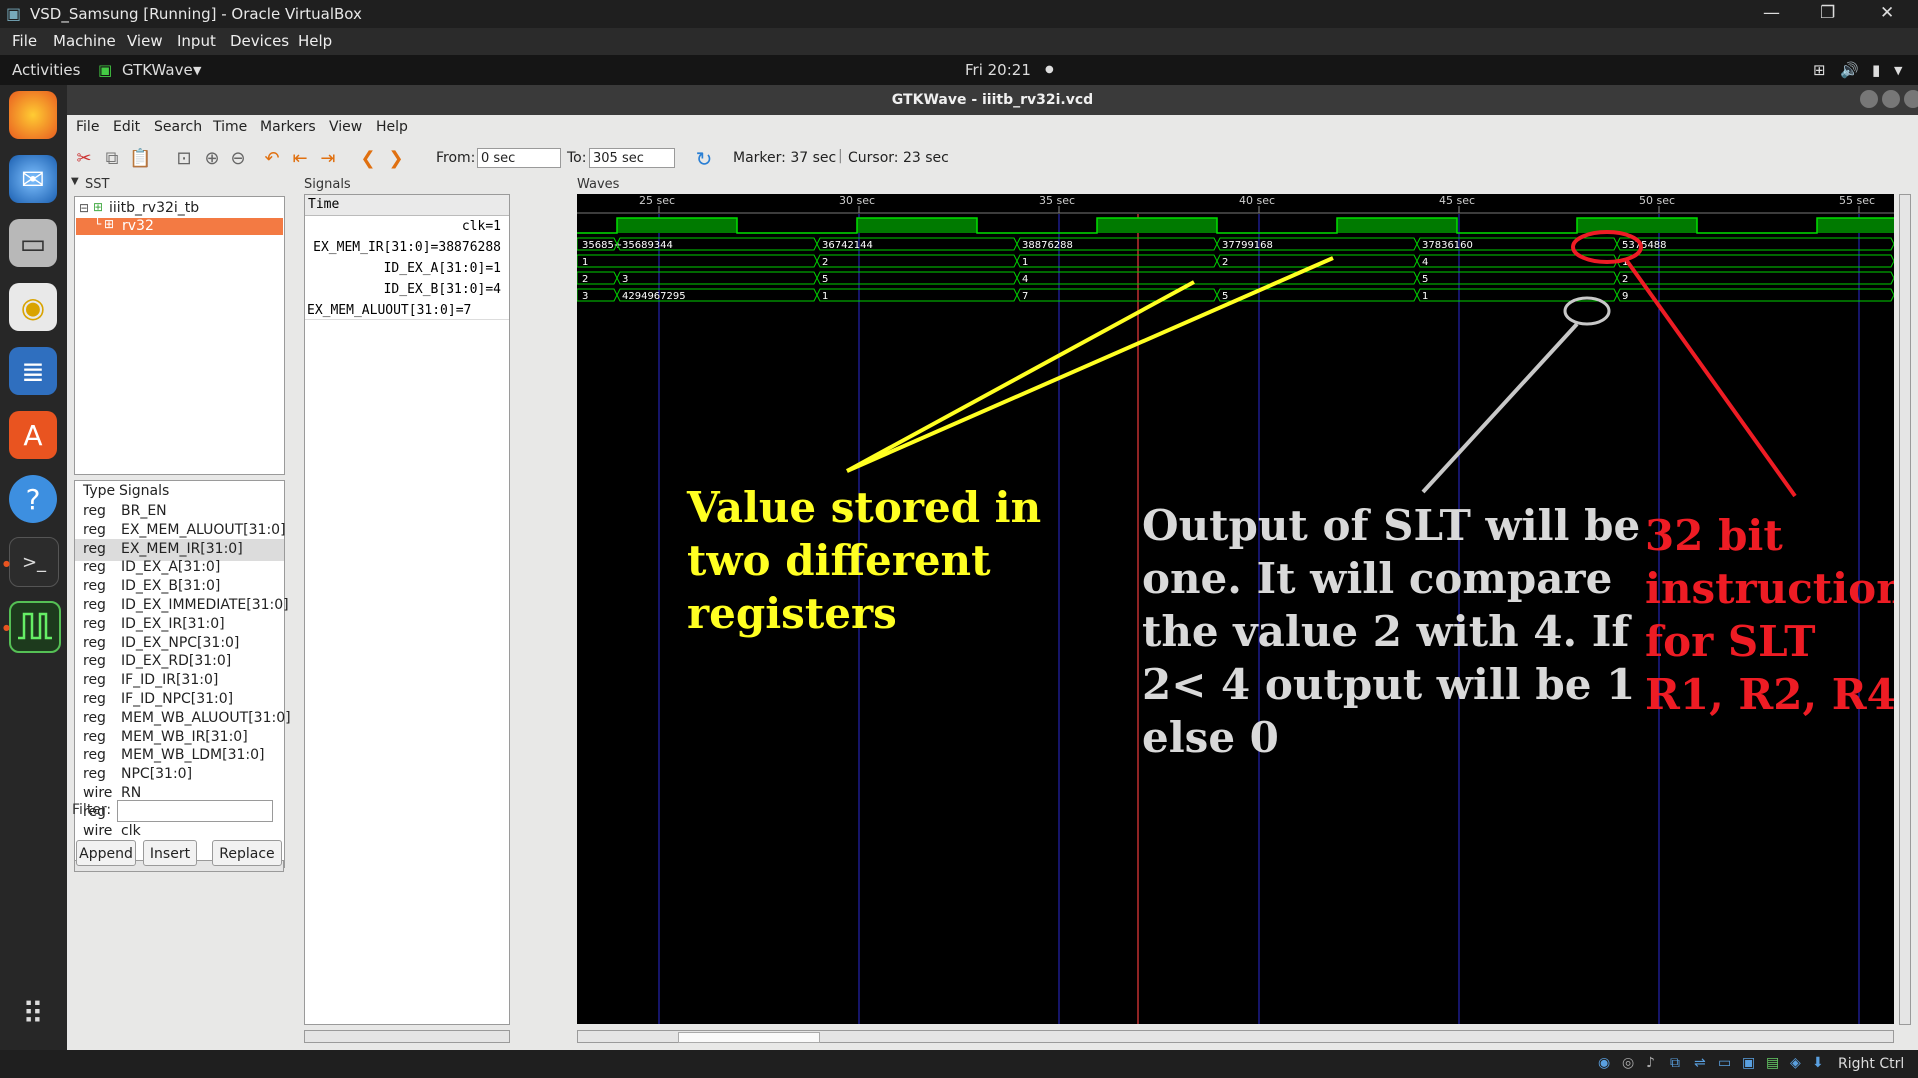 Image resolution: width=1918 pixels, height=1078 pixels. I want to click on menu-view: View, so click(345, 127).